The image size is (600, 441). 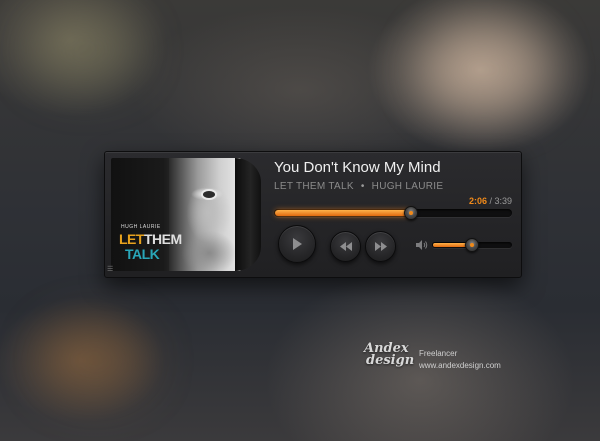 What do you see at coordinates (248, 214) in the screenshot?
I see `vinyl-record-edge` at bounding box center [248, 214].